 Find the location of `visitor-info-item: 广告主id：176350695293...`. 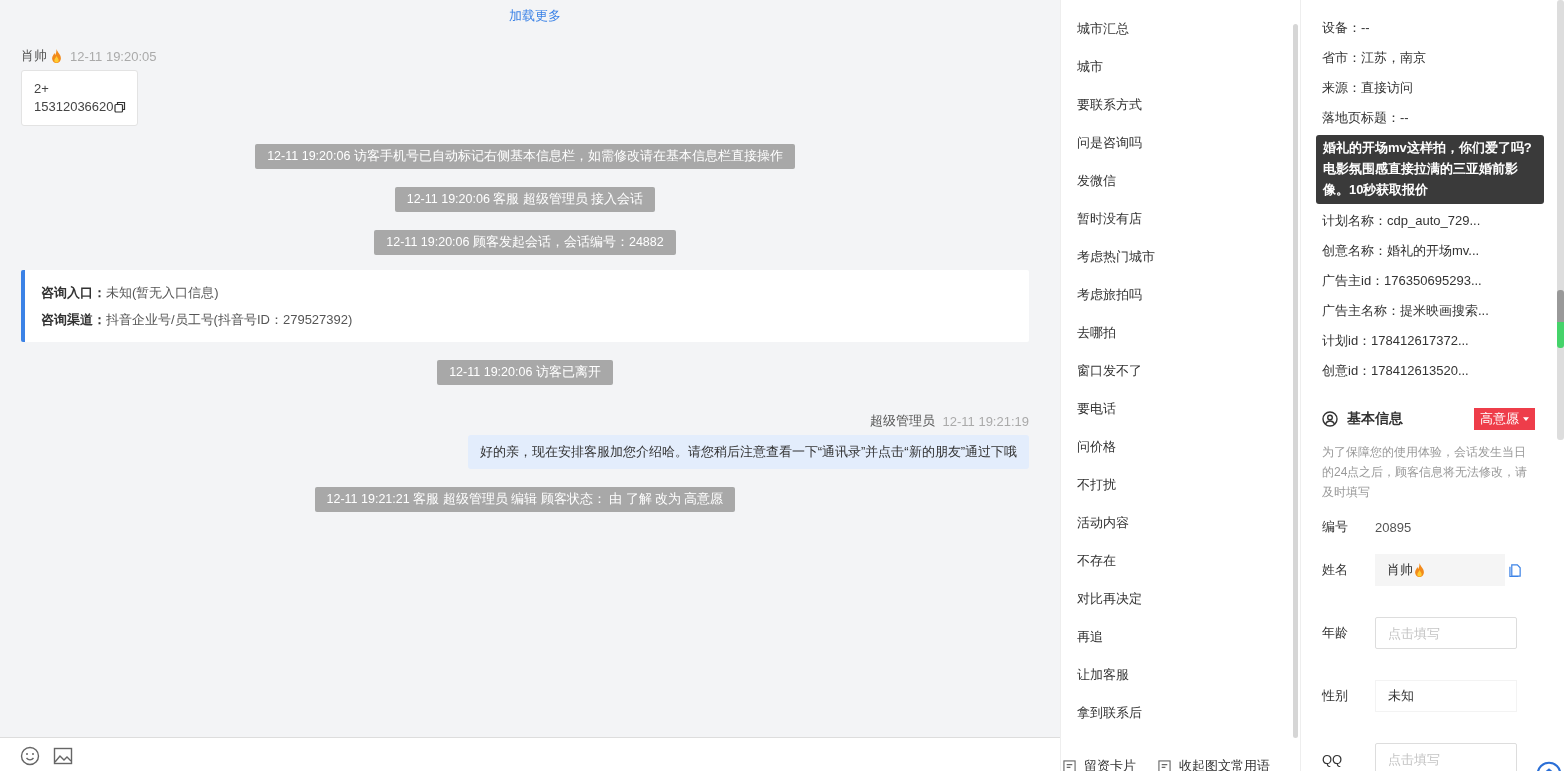

visitor-info-item: 广告主id：176350695293... is located at coordinates (1402, 281).